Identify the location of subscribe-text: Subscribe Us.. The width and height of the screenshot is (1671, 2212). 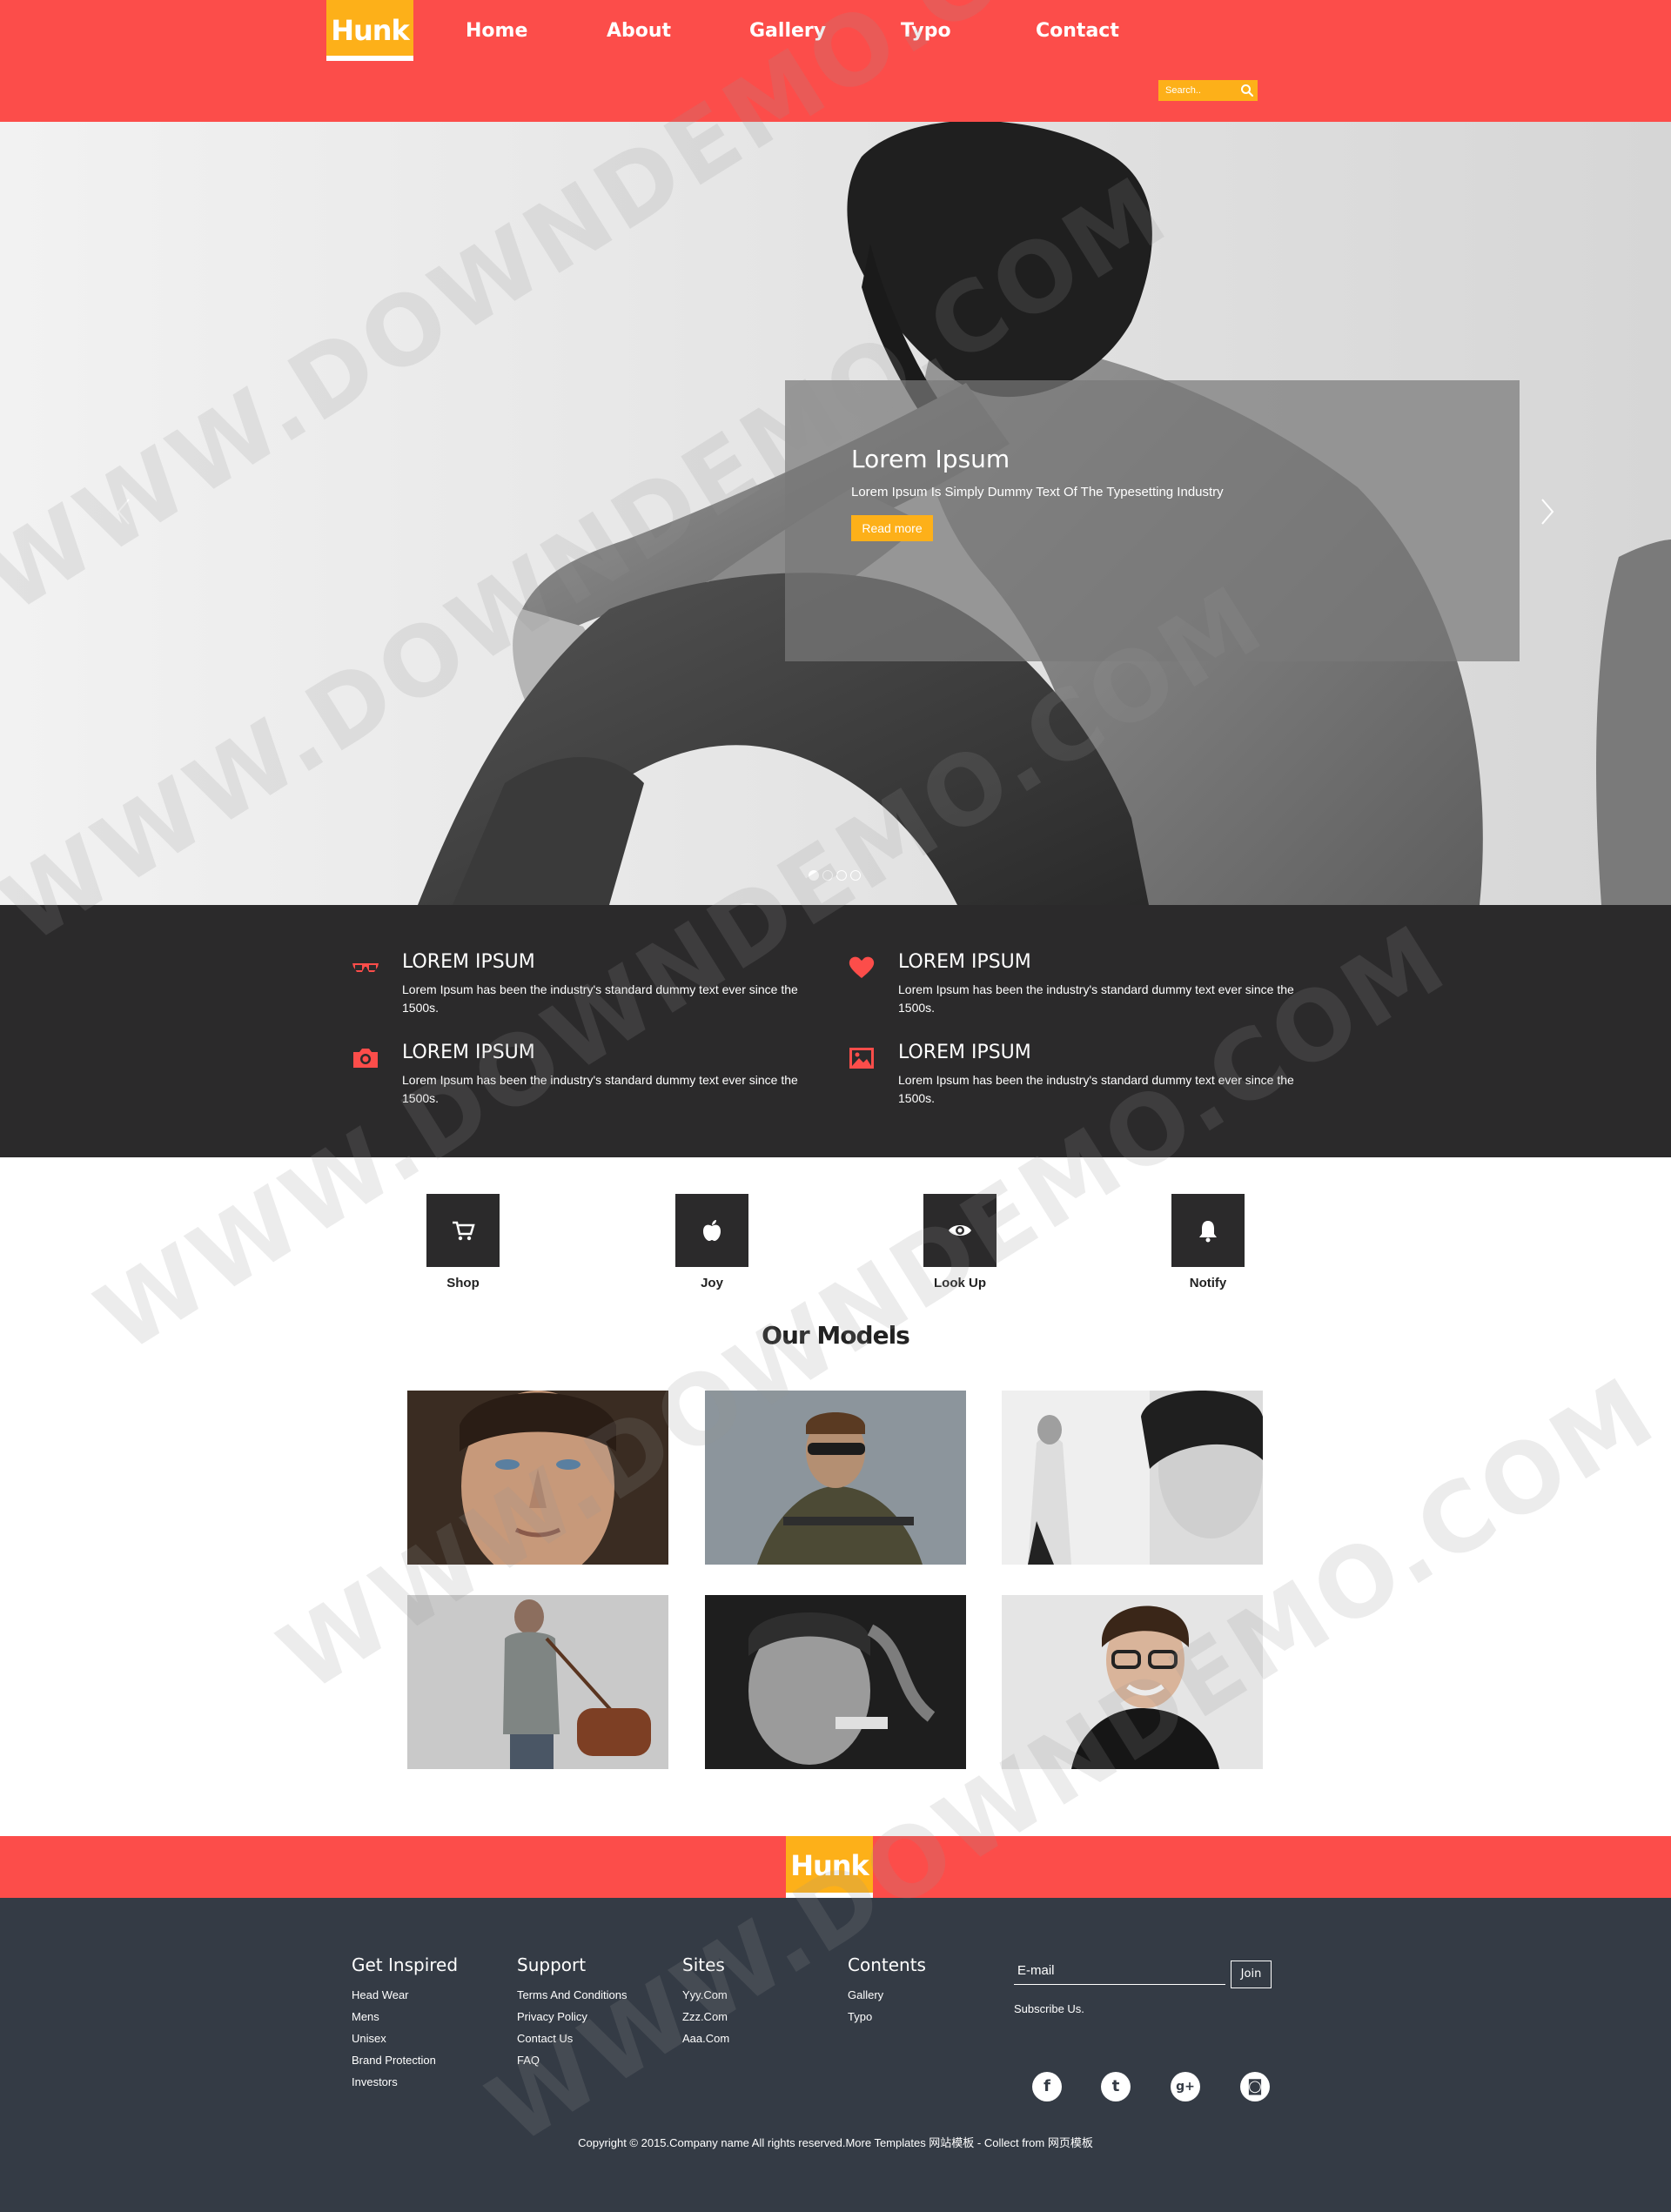
(1049, 2008).